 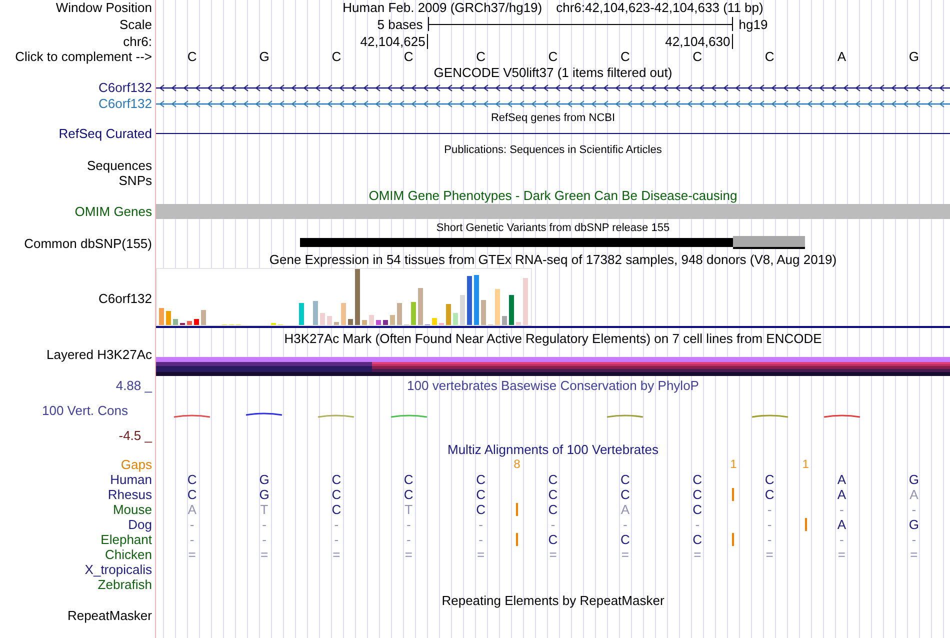 What do you see at coordinates (109, 615) in the screenshot?
I see `track-label: RepeatMasker` at bounding box center [109, 615].